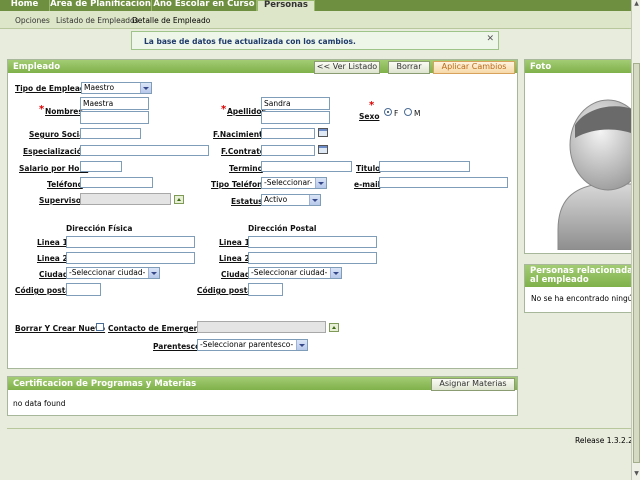  What do you see at coordinates (100, 327) in the screenshot?
I see `contacto-emergencia-checkbox` at bounding box center [100, 327].